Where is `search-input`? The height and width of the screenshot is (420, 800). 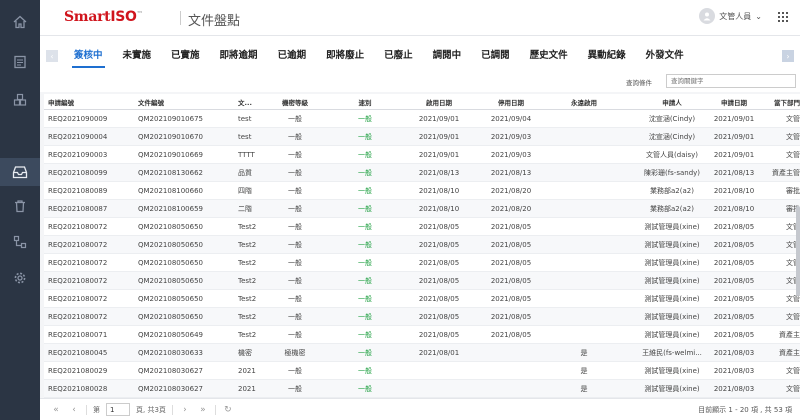
search-input is located at coordinates (731, 81).